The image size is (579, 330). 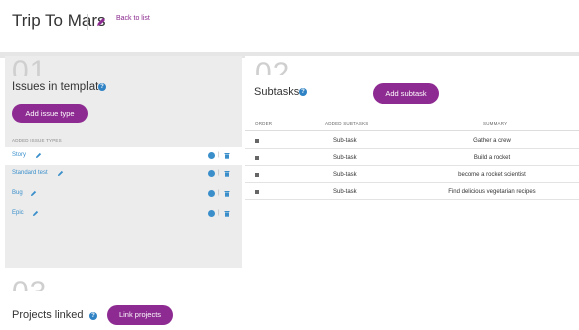 I want to click on subtask-summary: become a rocket scientist, so click(x=492, y=175).